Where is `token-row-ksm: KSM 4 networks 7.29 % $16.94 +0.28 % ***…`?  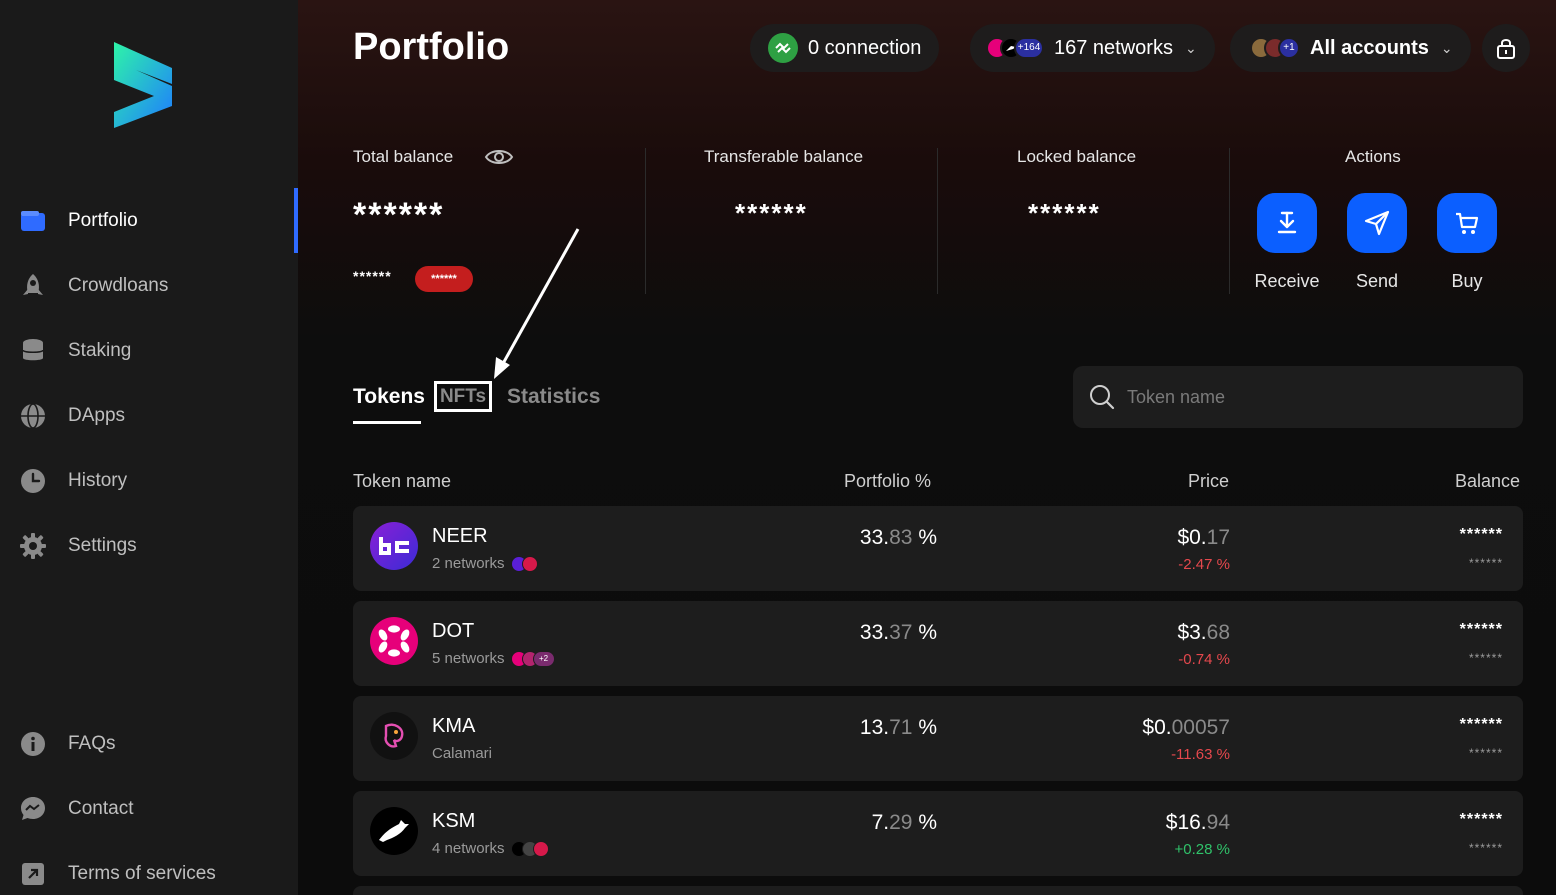 token-row-ksm: KSM 4 networks 7.29 % $16.94 +0.28 % ***… is located at coordinates (938, 833).